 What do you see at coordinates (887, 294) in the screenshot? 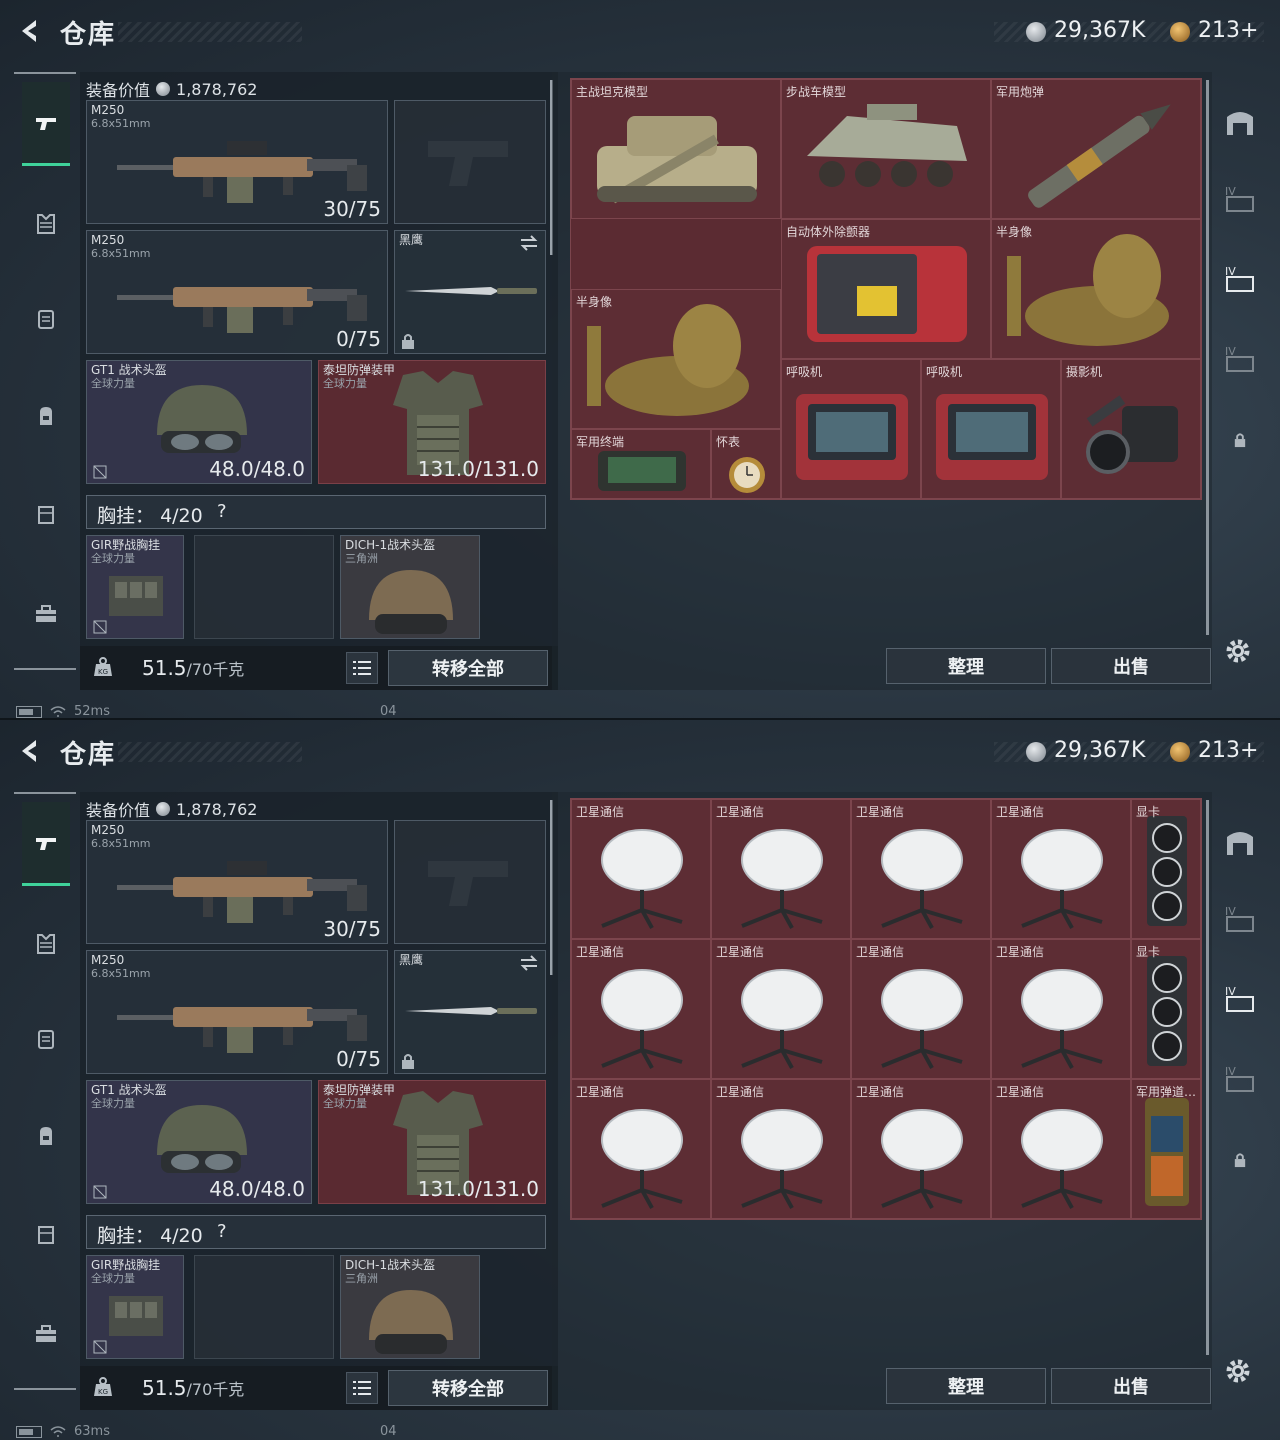
I see `defibrillator-icon` at bounding box center [887, 294].